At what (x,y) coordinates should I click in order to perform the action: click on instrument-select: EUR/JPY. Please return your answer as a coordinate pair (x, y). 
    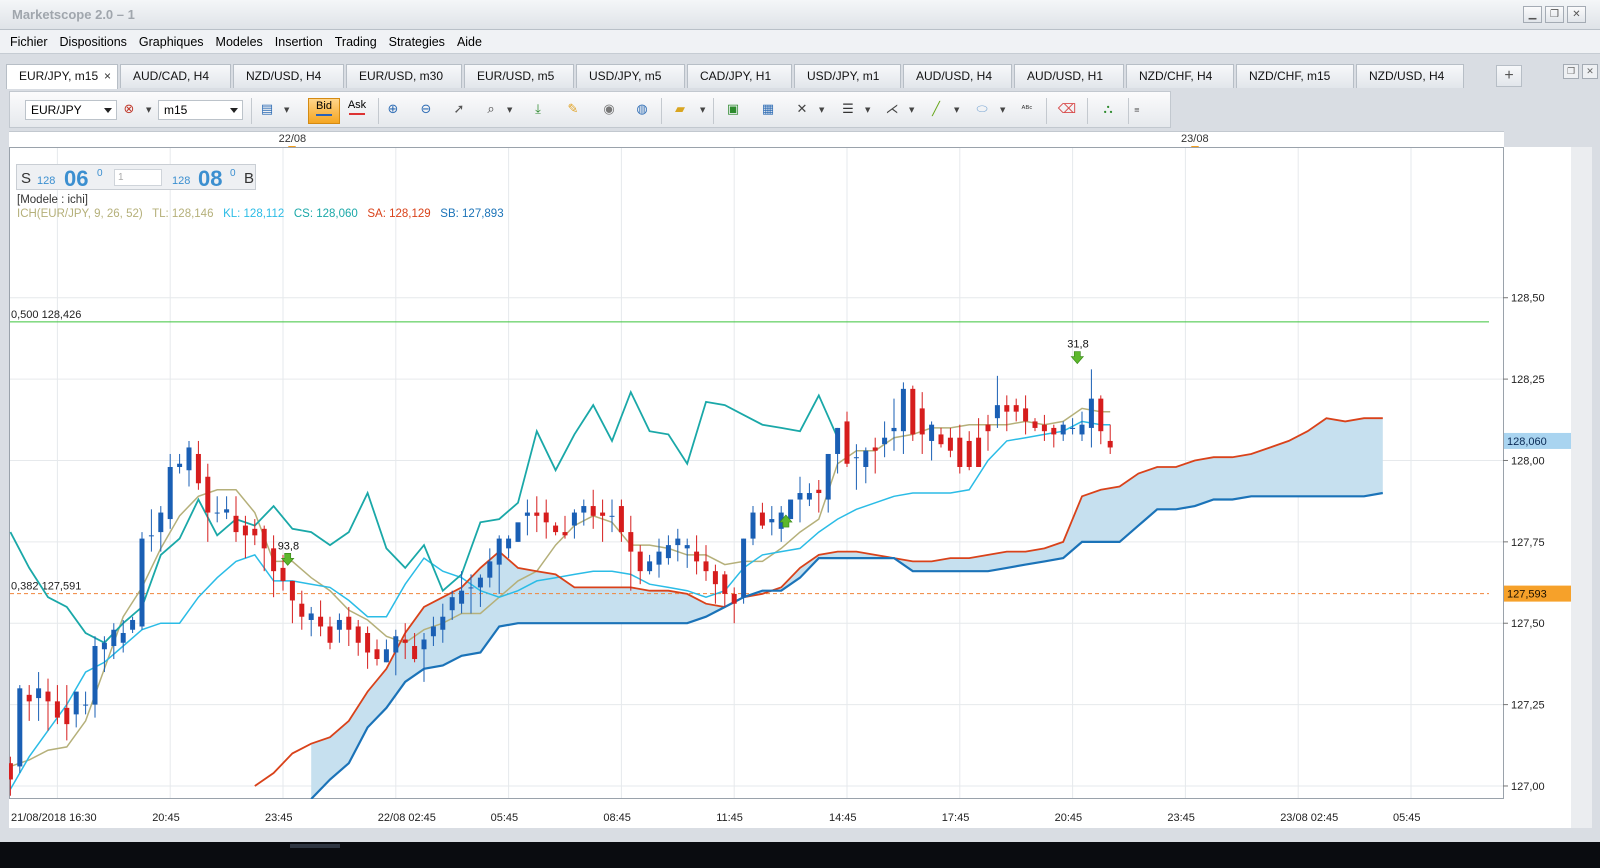
    Looking at the image, I should click on (71, 110).